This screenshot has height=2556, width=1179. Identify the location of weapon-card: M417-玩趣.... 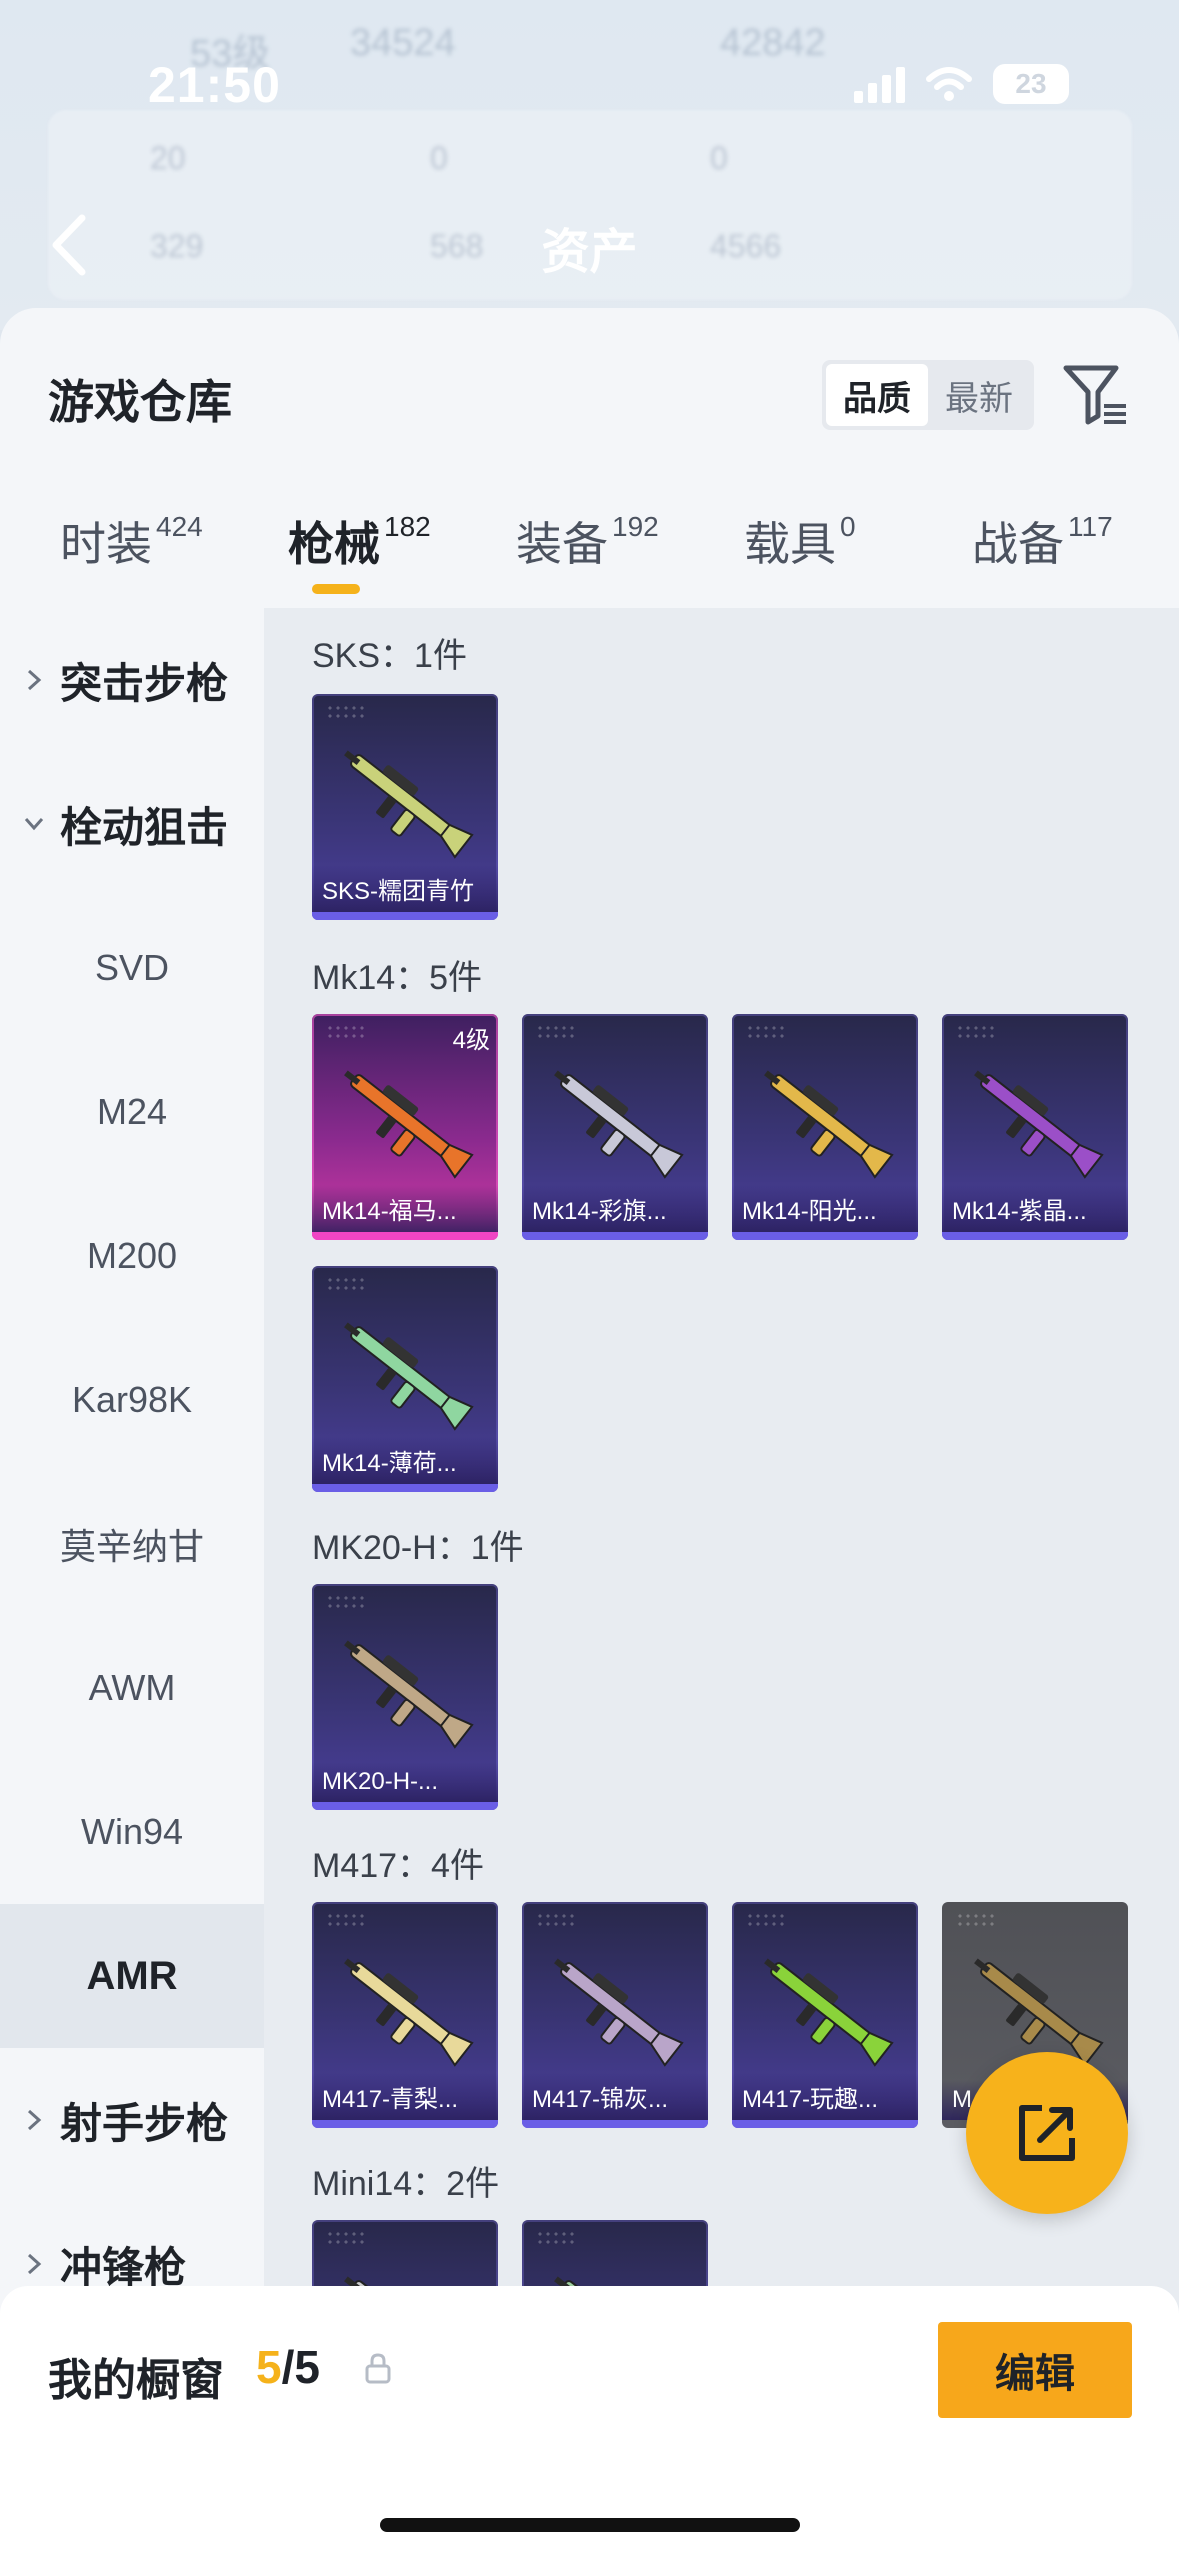
(825, 2015).